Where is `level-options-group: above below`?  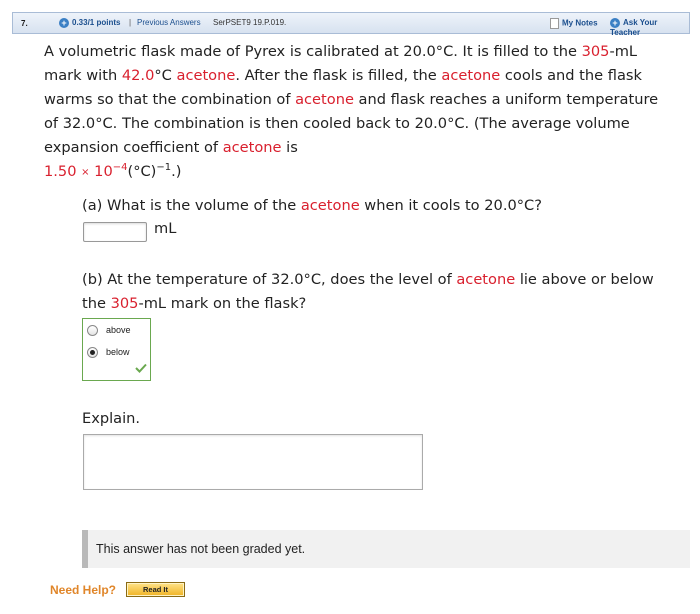 level-options-group: above below is located at coordinates (116, 349).